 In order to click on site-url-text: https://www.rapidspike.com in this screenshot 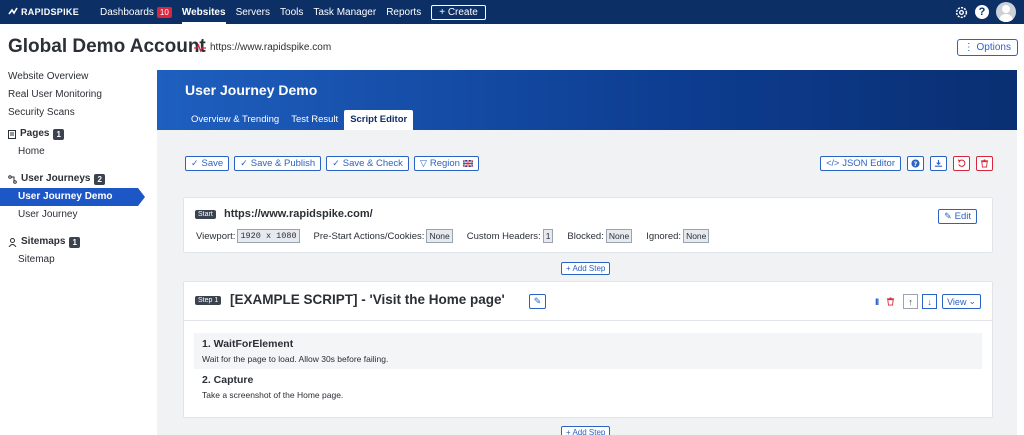, I will do `click(271, 47)`.